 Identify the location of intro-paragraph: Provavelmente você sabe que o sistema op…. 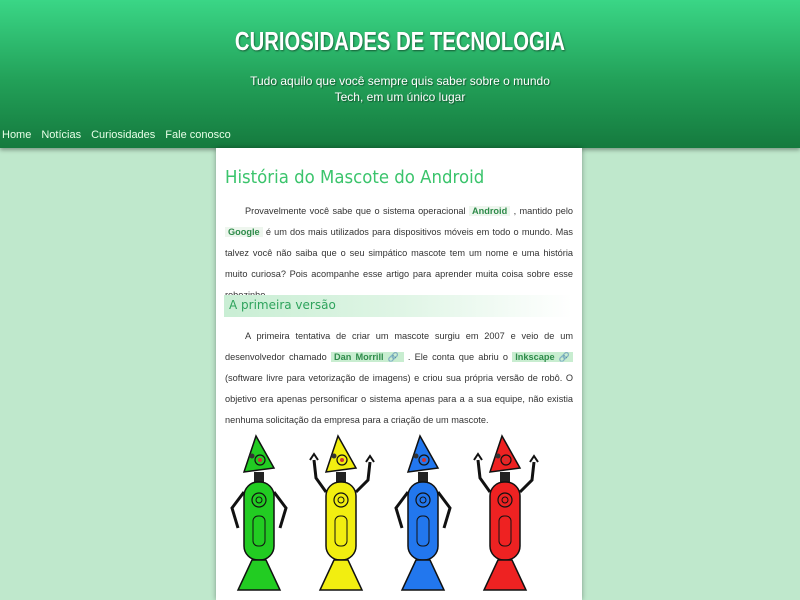
(399, 253).